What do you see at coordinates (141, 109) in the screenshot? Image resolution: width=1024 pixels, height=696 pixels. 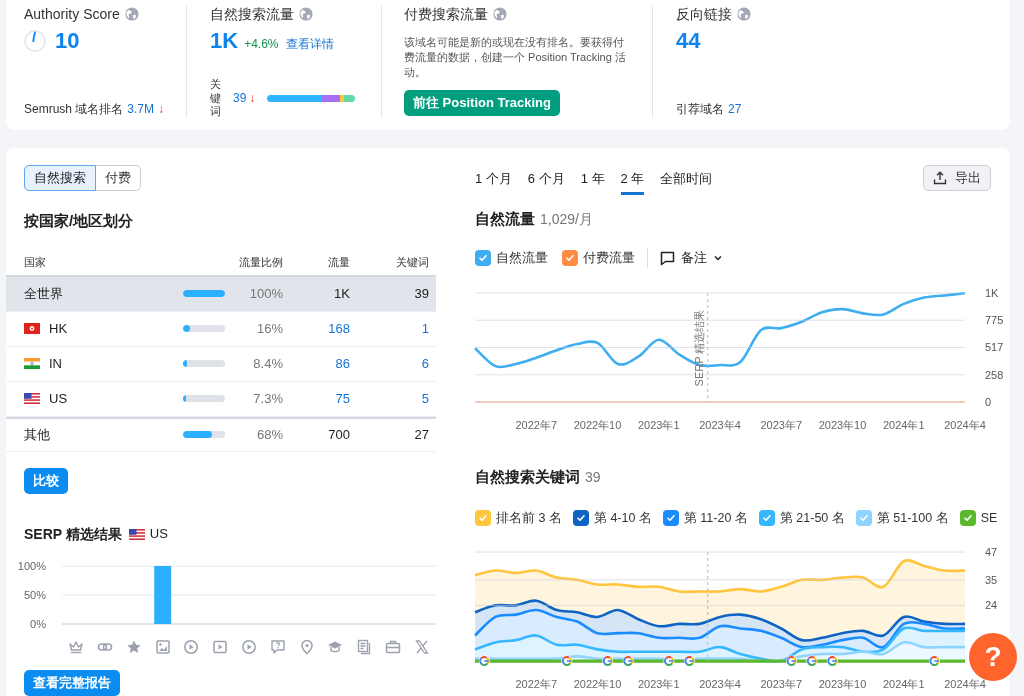 I see `rank-value: 3.7M` at bounding box center [141, 109].